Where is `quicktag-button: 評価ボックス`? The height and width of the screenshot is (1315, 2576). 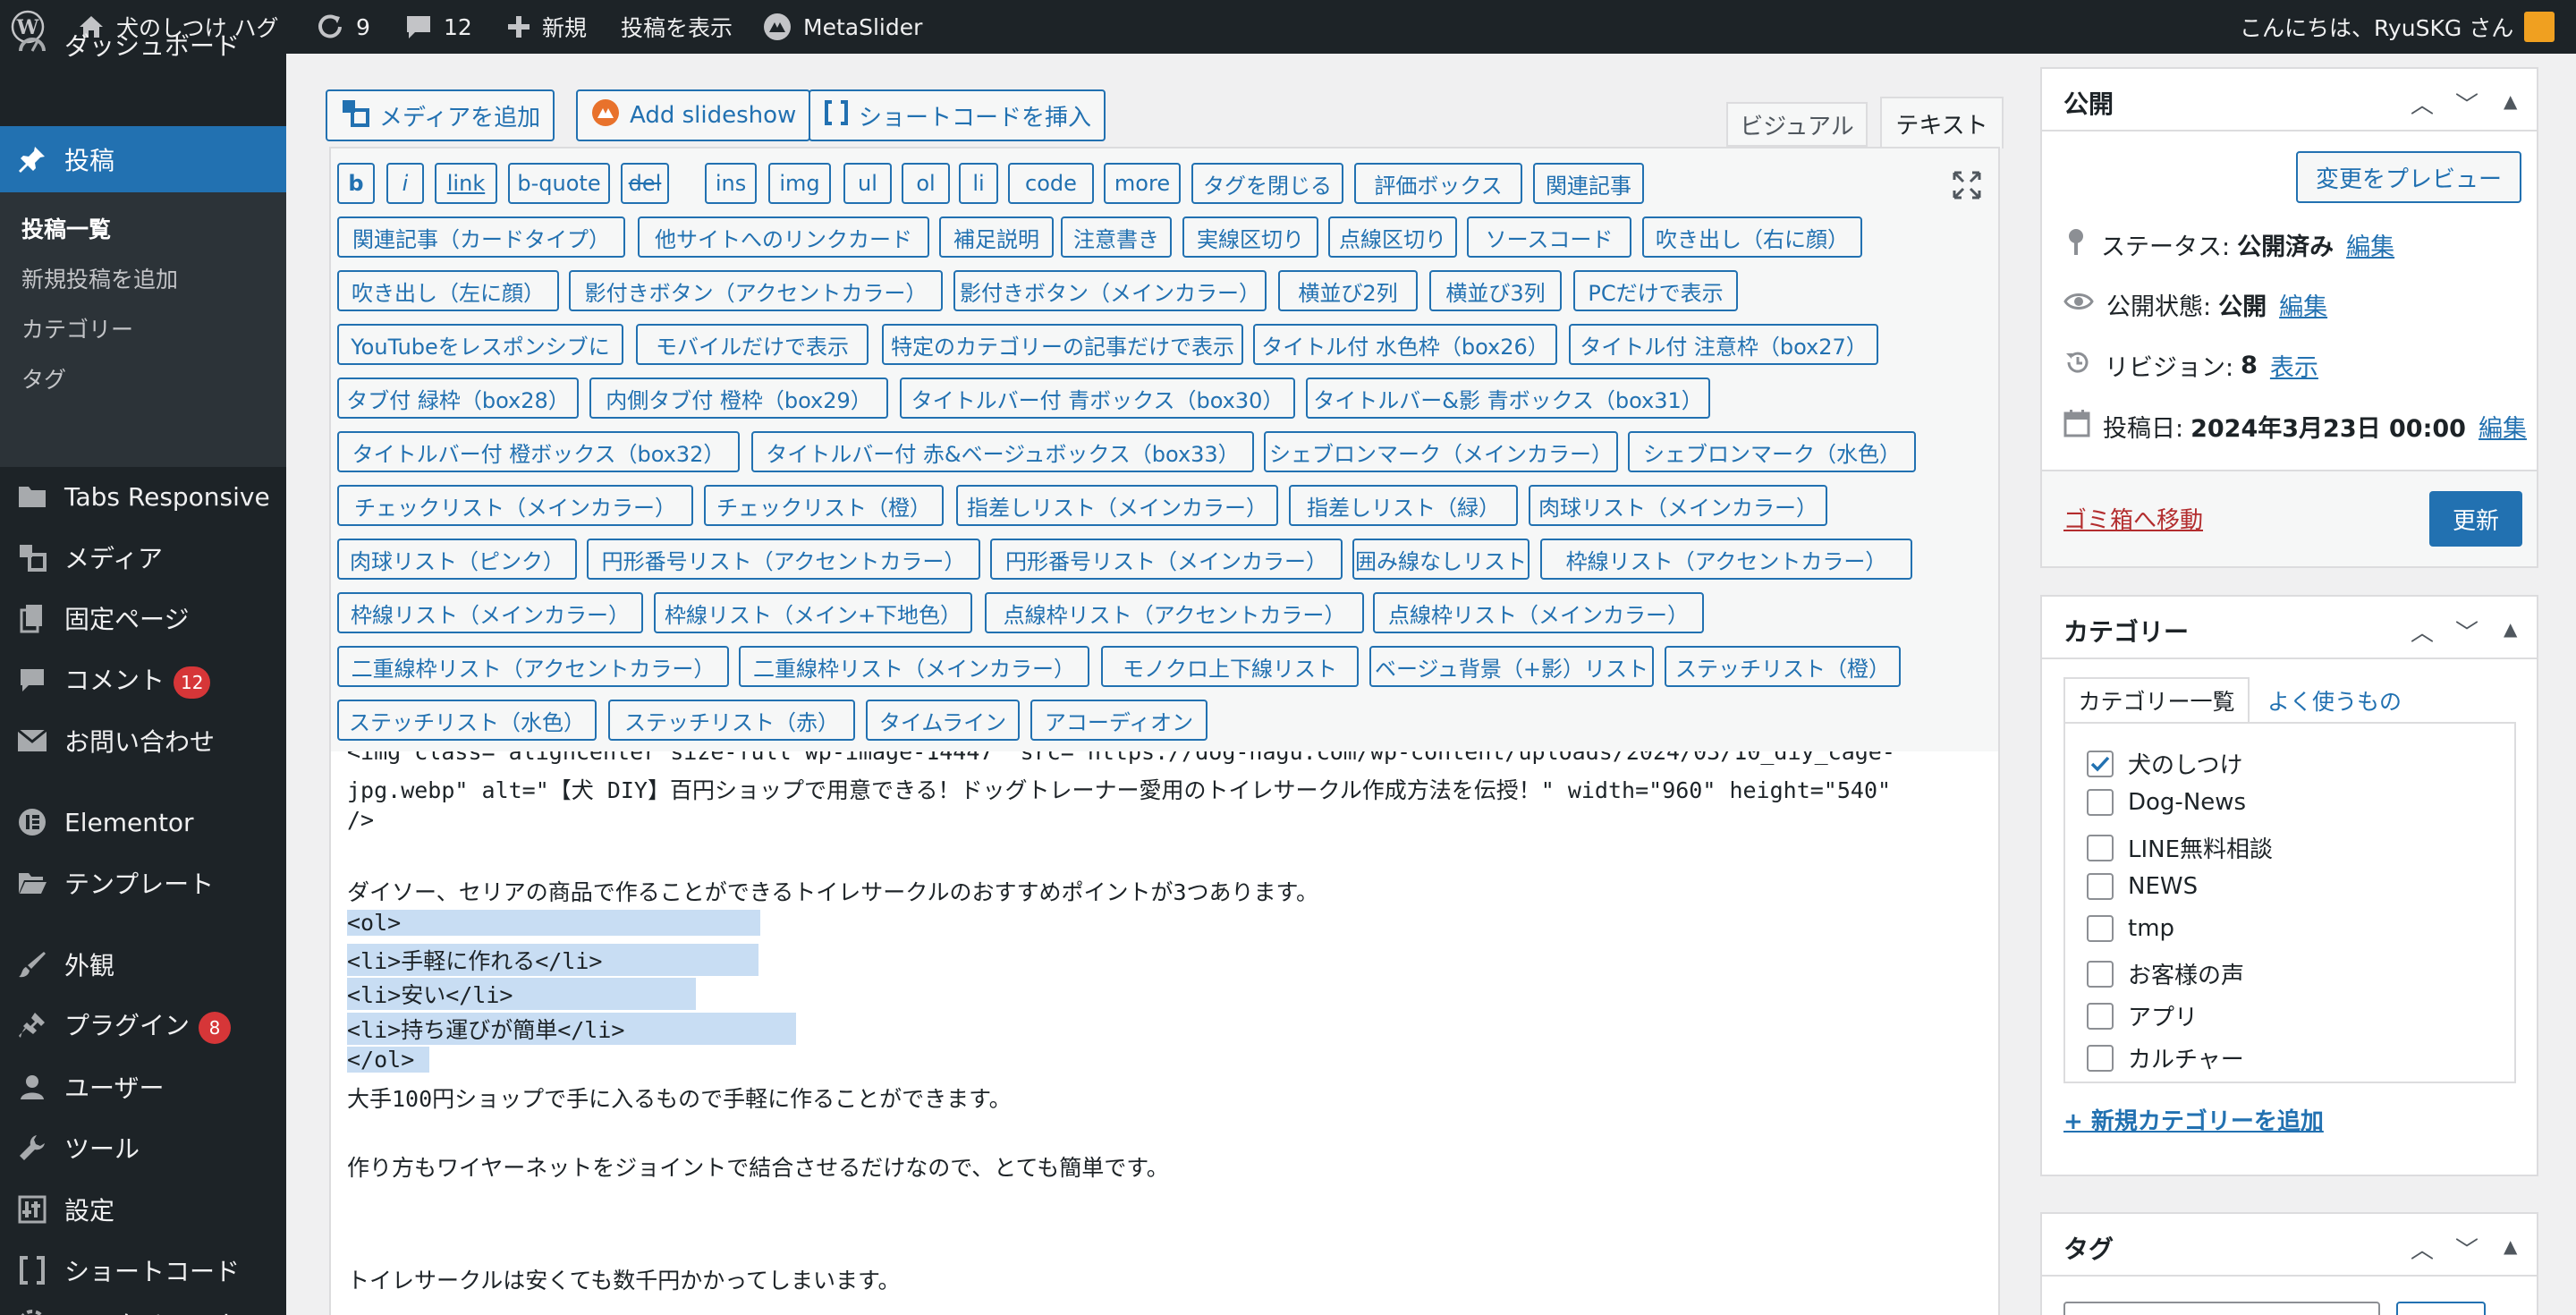
quicktag-button: 評価ボックス is located at coordinates (1438, 183).